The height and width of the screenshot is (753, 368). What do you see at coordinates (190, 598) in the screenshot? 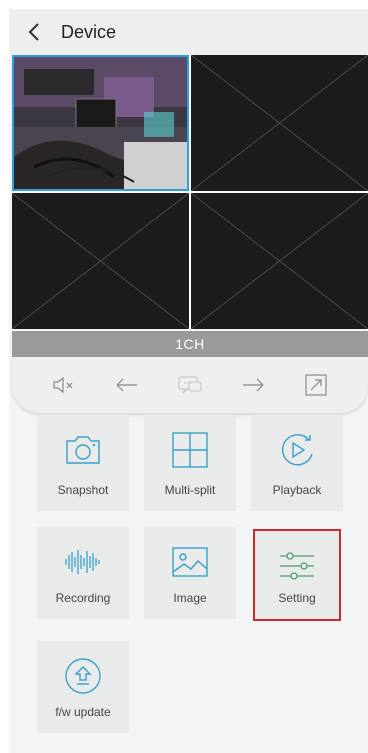
I see `image-label: Image` at bounding box center [190, 598].